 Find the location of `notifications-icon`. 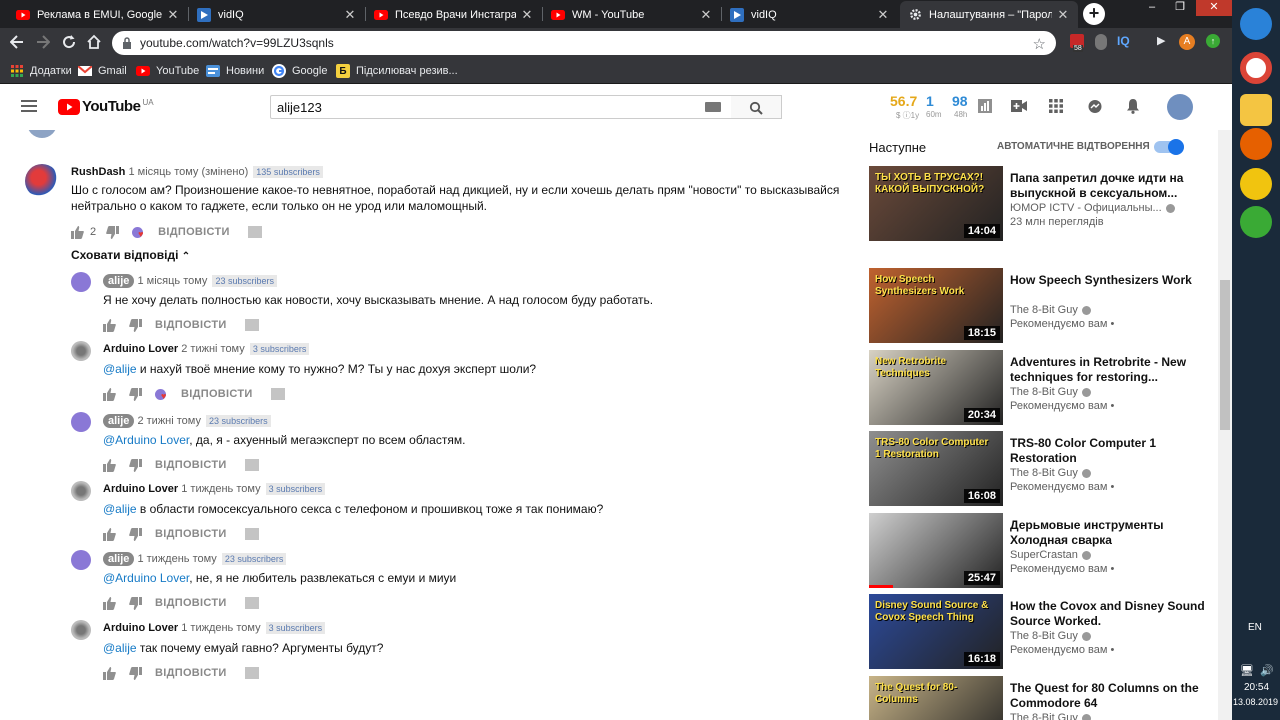

notifications-icon is located at coordinates (1133, 106).